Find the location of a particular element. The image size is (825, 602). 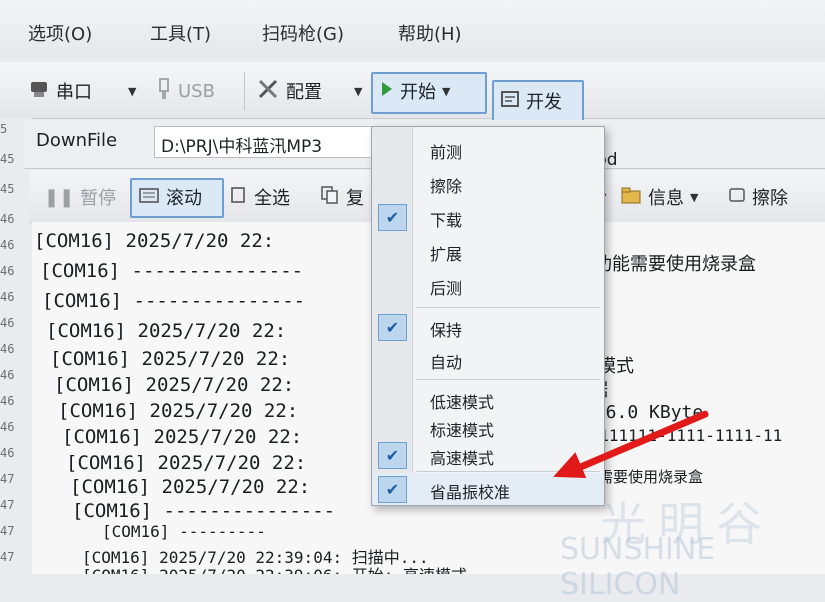

scroll-button: 滚动 is located at coordinates (170, 197).